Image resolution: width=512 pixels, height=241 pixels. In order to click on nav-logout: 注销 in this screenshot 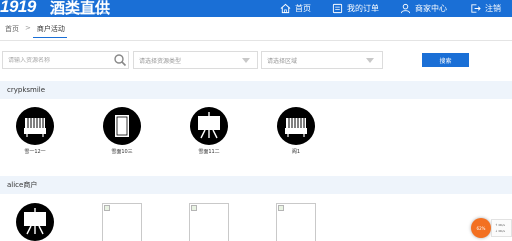, I will do `click(485, 8)`.